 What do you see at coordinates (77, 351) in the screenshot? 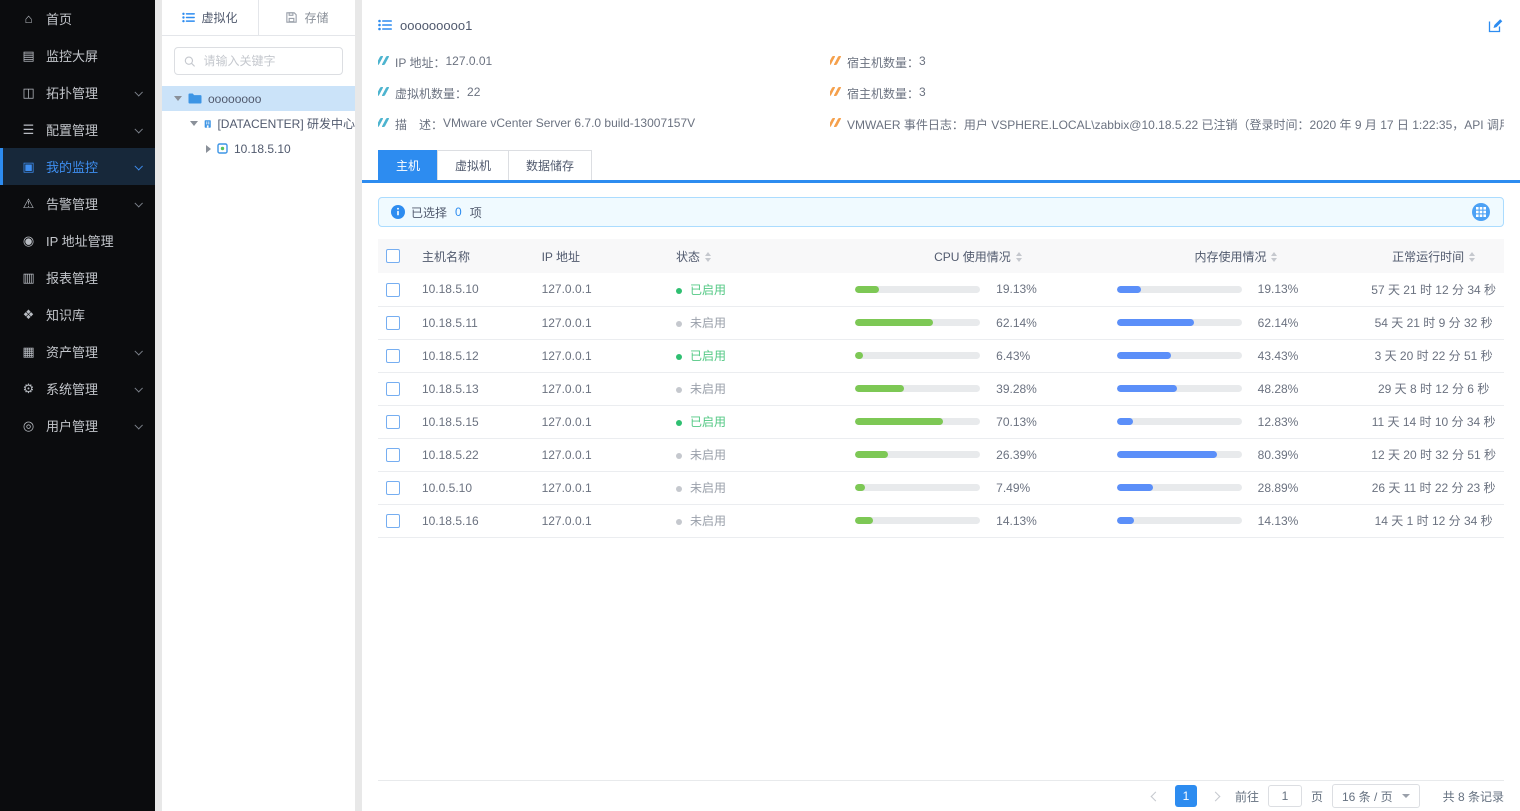
I see `sidebar-item-asset: ▦ 资产管理` at bounding box center [77, 351].